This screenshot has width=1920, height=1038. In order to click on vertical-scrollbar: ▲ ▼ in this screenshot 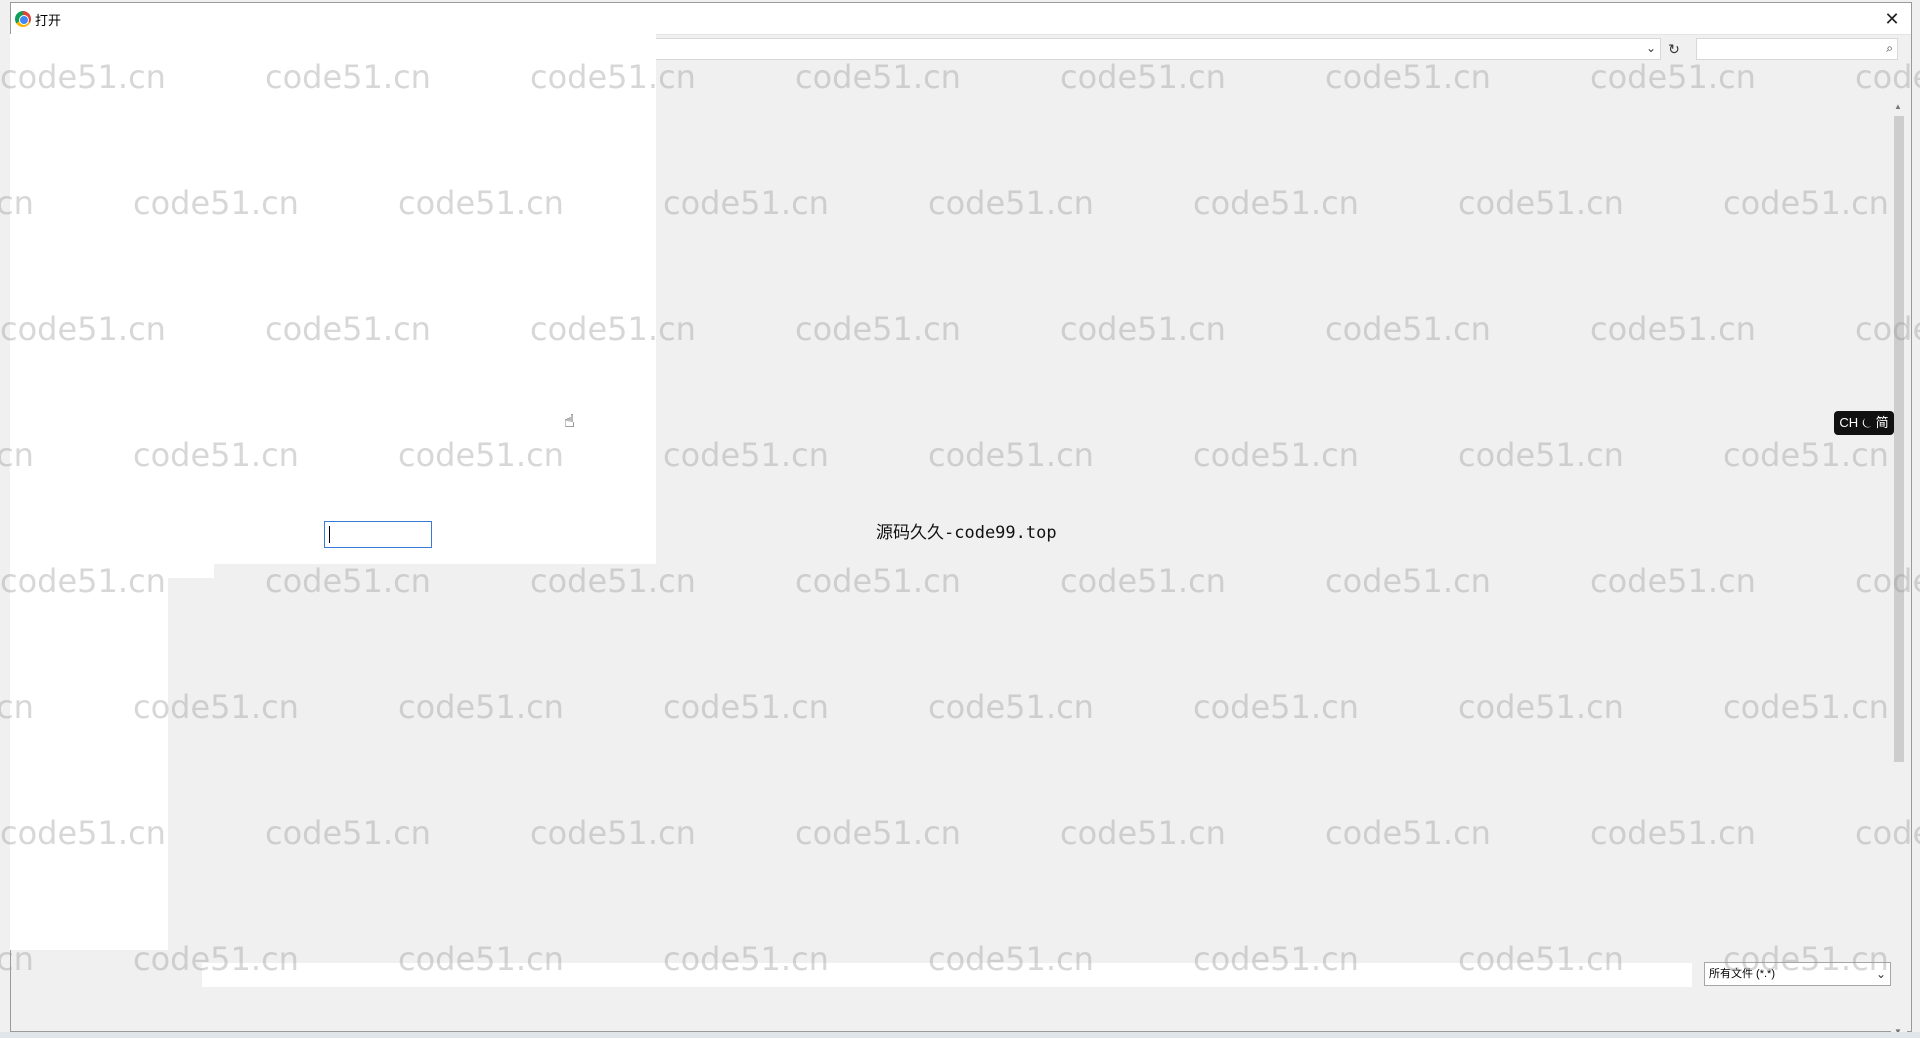, I will do `click(1899, 569)`.